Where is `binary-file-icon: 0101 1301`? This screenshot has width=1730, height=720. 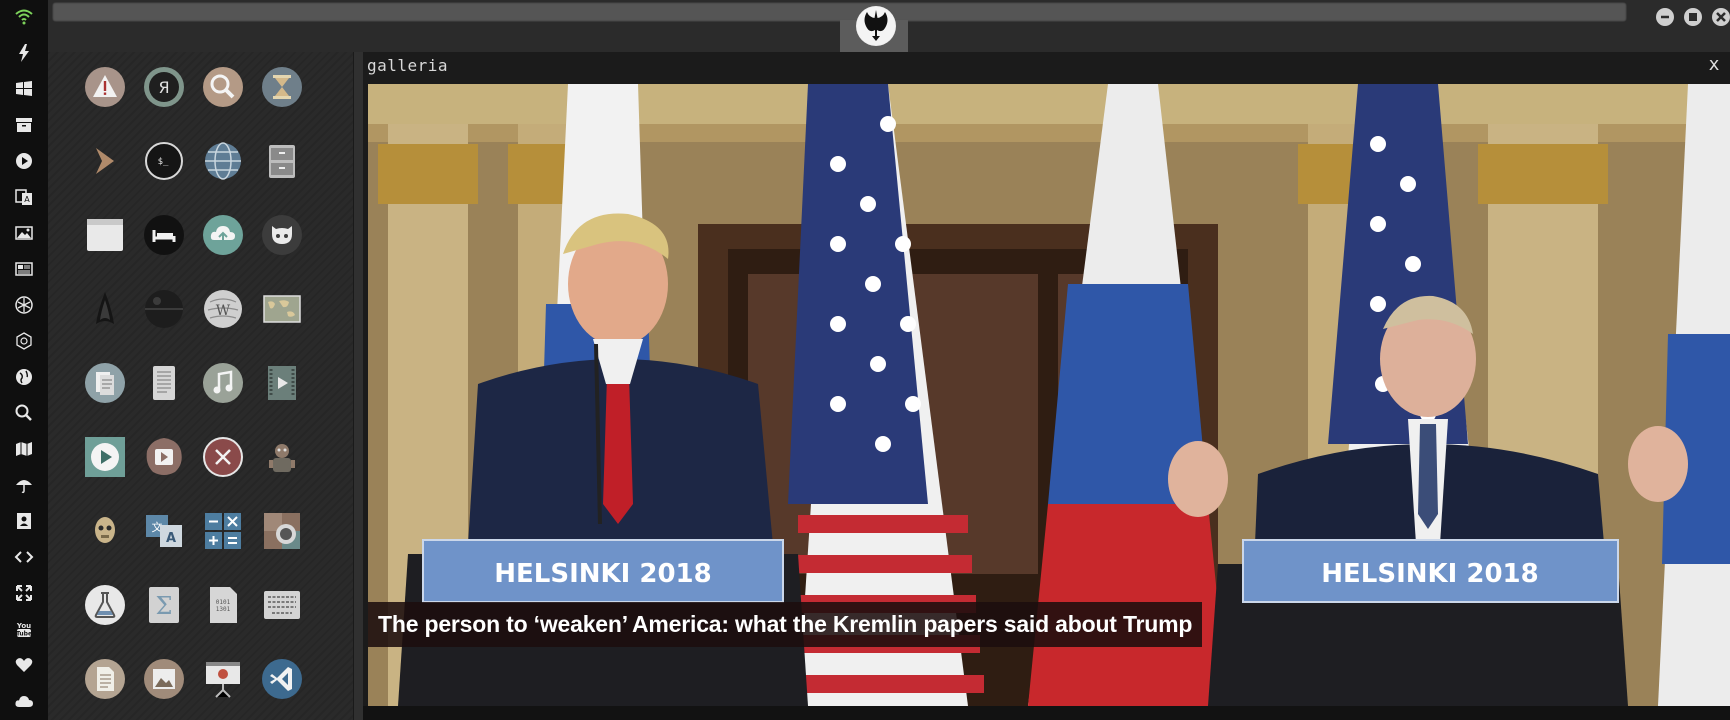
binary-file-icon: 0101 1301 is located at coordinates (223, 605).